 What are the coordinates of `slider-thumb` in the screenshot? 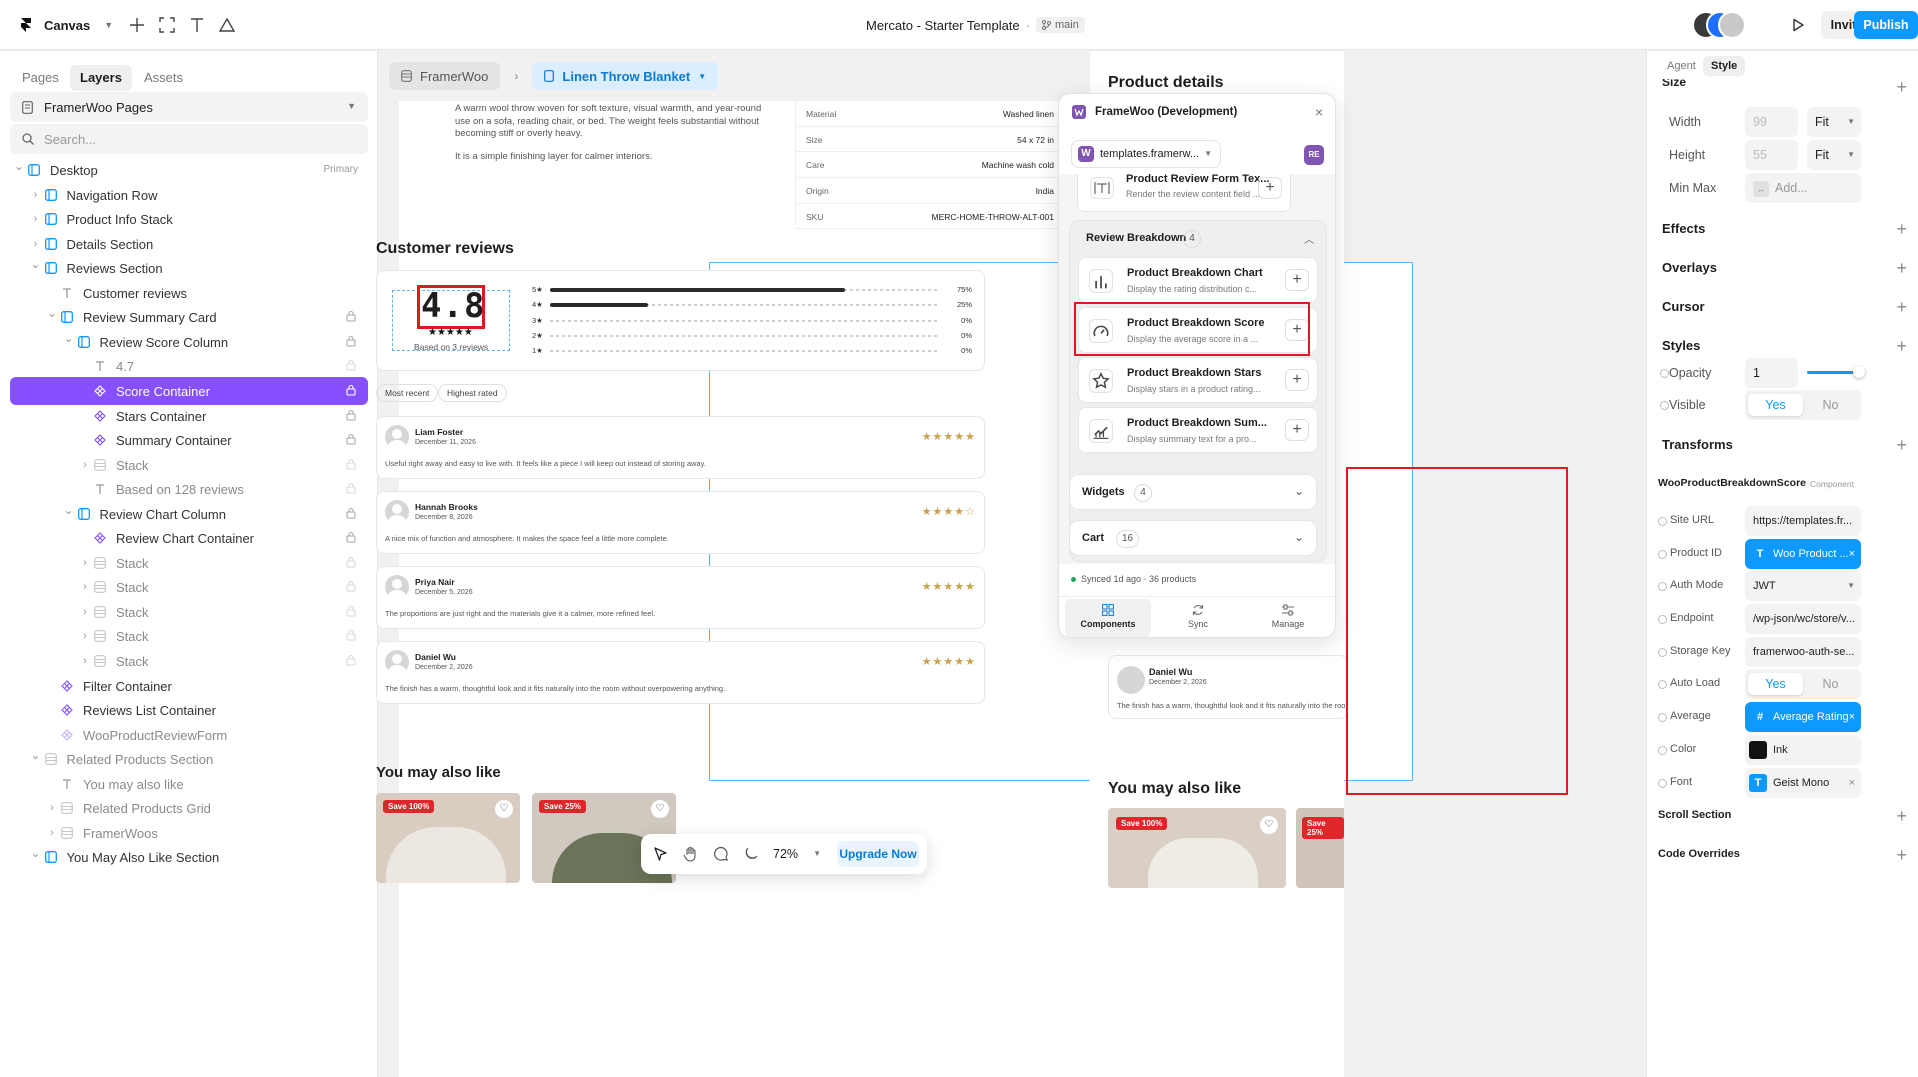 It's located at (1859, 372).